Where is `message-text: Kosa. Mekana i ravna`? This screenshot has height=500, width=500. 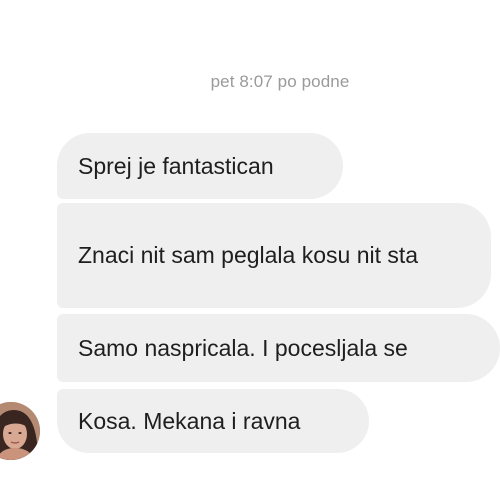 message-text: Kosa. Mekana i ravna is located at coordinates (189, 420).